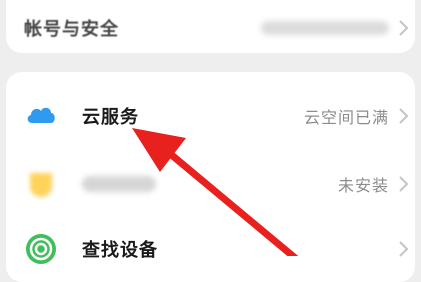  I want to click on cloud-service-status: 云空间已满, so click(346, 117).